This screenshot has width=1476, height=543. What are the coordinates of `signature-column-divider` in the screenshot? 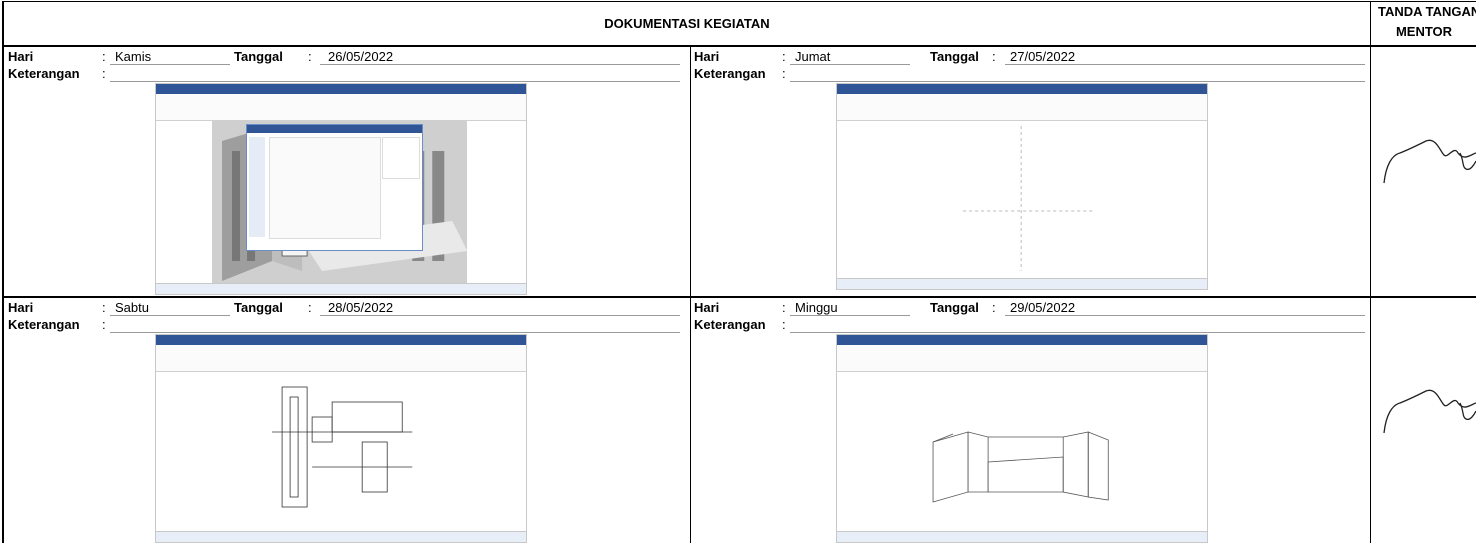 It's located at (1370, 272).